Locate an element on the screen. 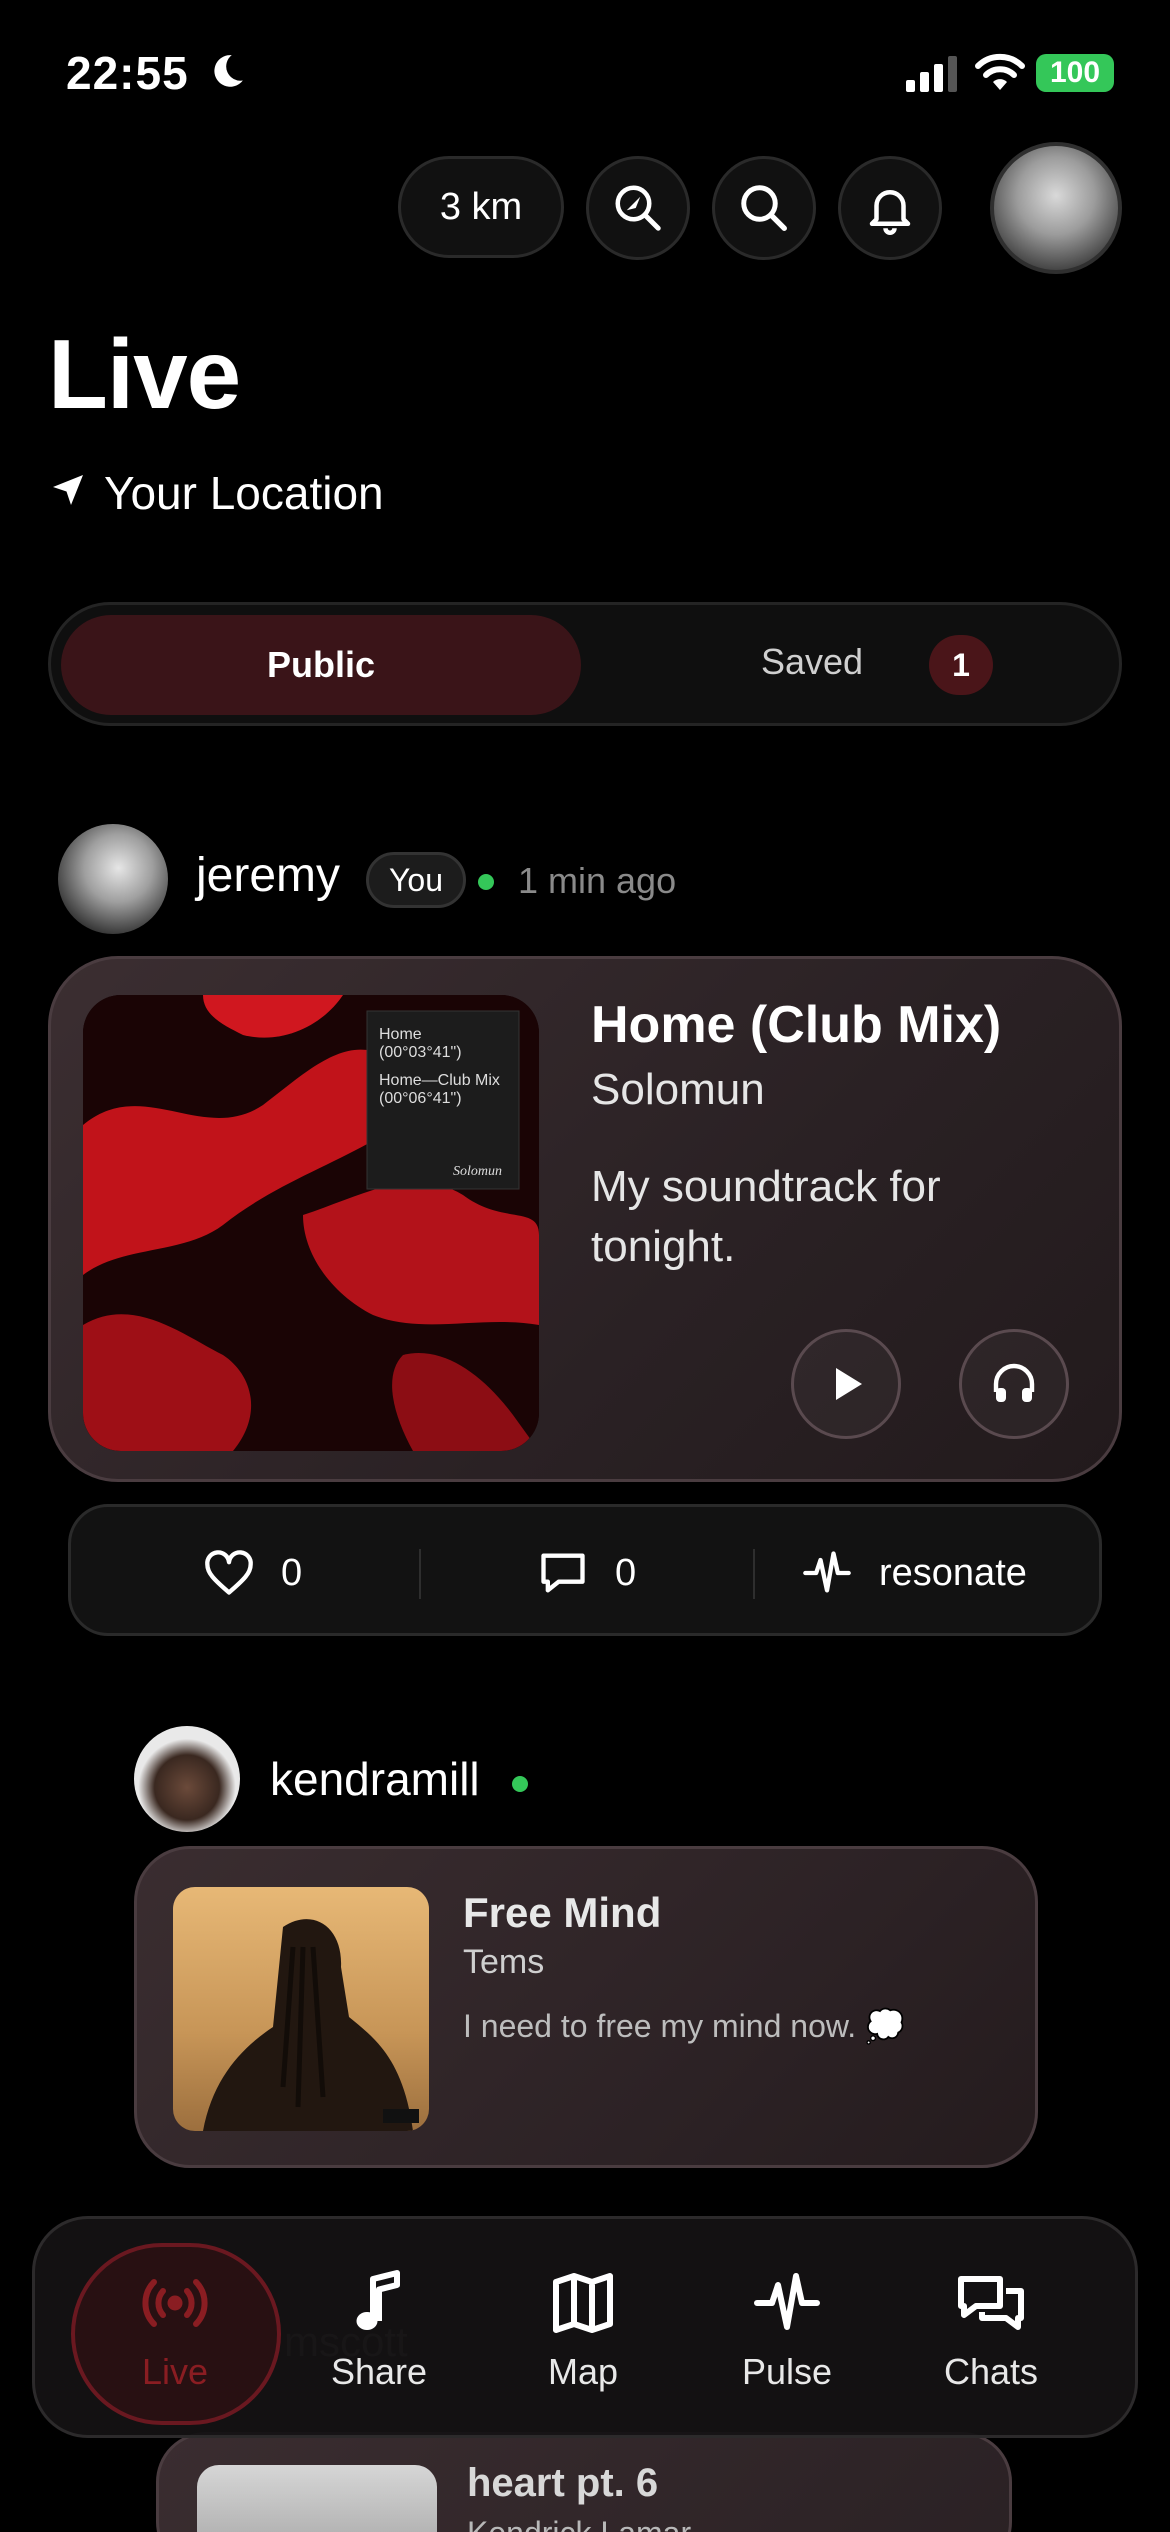 This screenshot has height=2532, width=1170. search-button is located at coordinates (764, 208).